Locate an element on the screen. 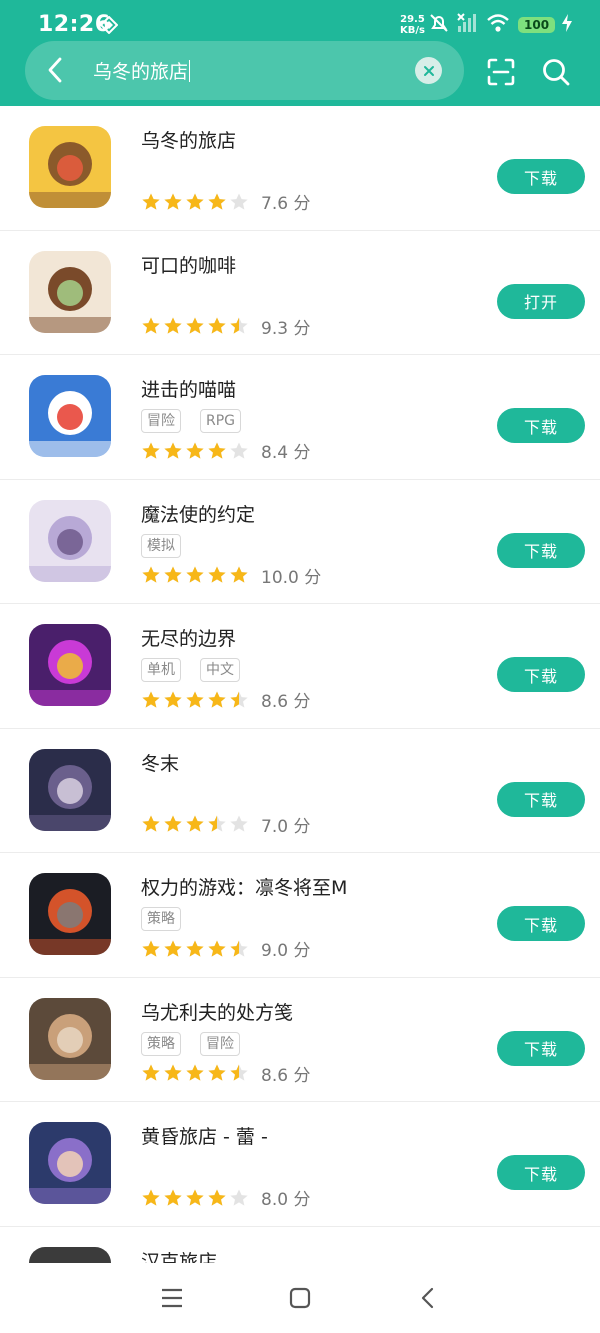  open-button: 打开 is located at coordinates (541, 301).